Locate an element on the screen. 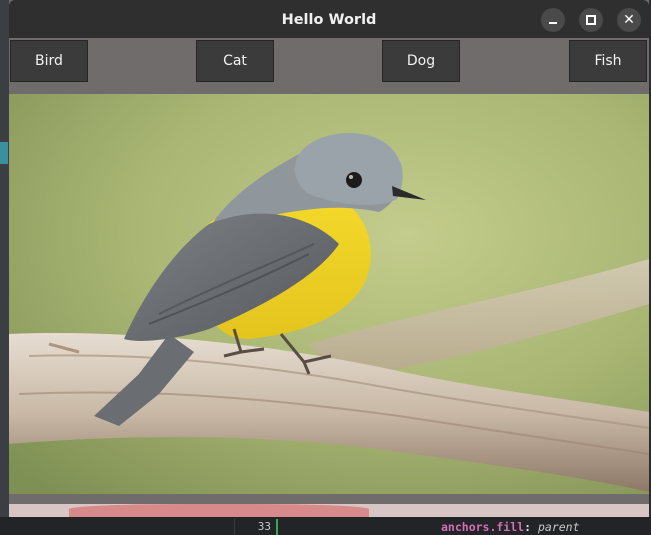 This screenshot has height=535, width=651. code-colon: : is located at coordinates (528, 527).